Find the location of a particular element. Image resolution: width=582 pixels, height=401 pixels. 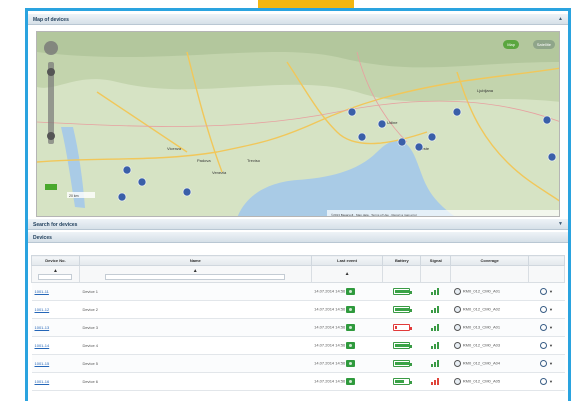

search-panel-header: Search for devices ▼ is located at coordinates (298, 224).